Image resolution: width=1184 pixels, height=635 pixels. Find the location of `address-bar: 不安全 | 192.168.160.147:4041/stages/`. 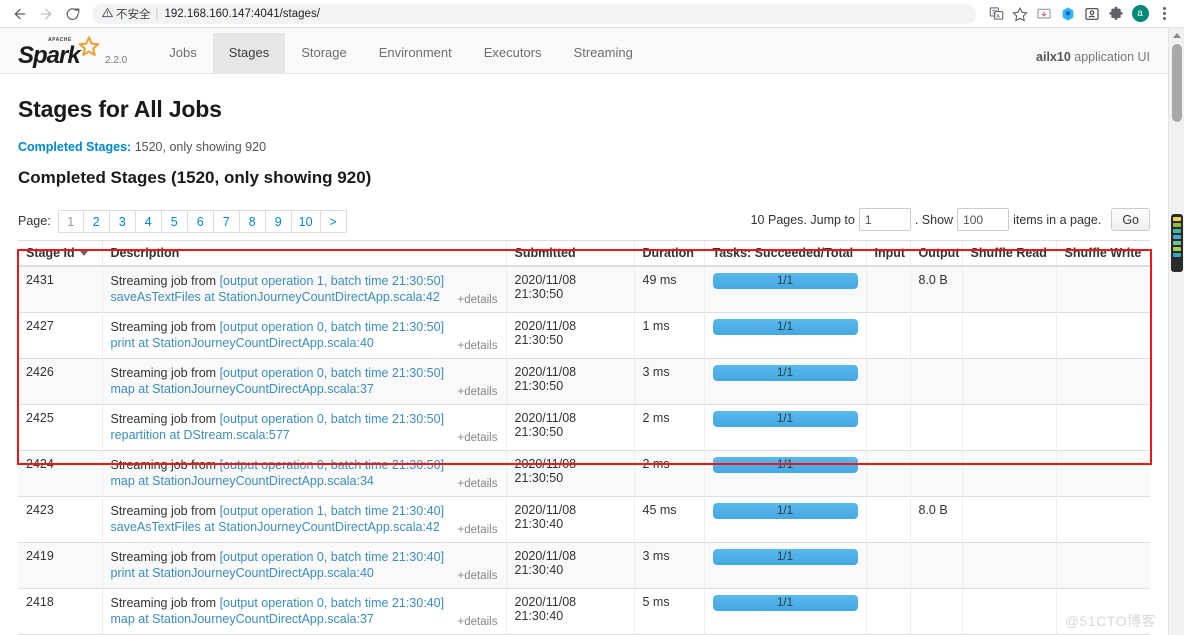

address-bar: 不安全 | 192.168.160.147:4041/stages/ is located at coordinates (534, 13).